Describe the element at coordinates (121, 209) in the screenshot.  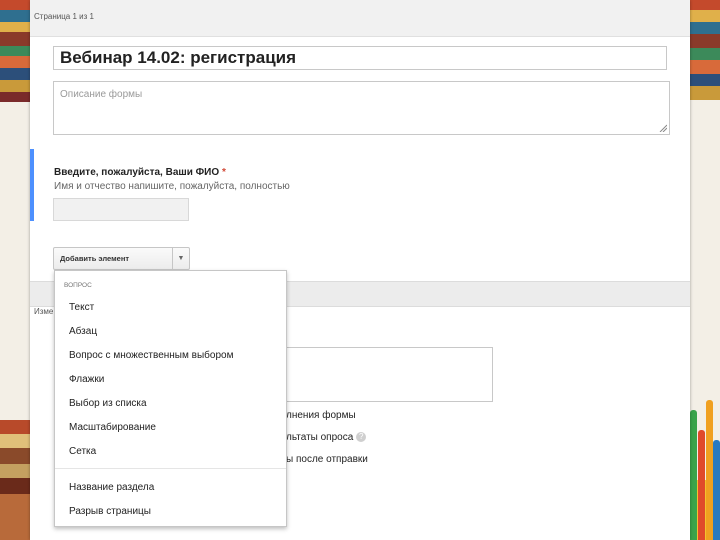
I see `answer-text-field` at that location.